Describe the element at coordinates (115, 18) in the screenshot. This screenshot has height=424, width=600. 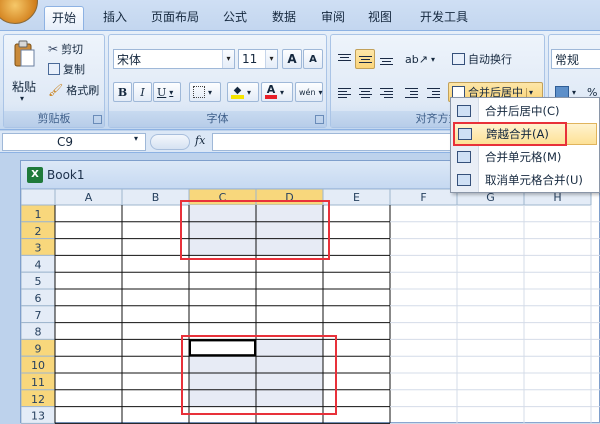
I see `tab-insert: 插入` at that location.